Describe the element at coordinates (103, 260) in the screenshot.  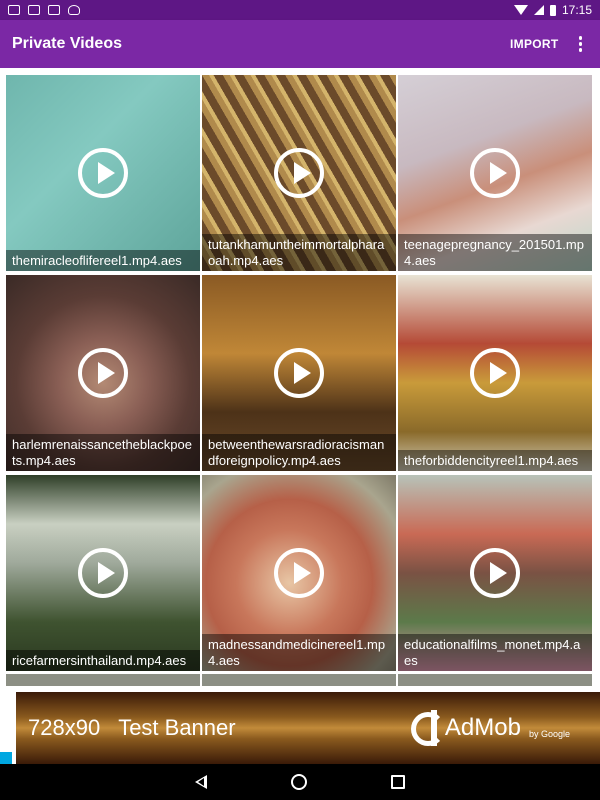
I see `video-filename: themiracleoflifereel1.mp4.aes` at that location.